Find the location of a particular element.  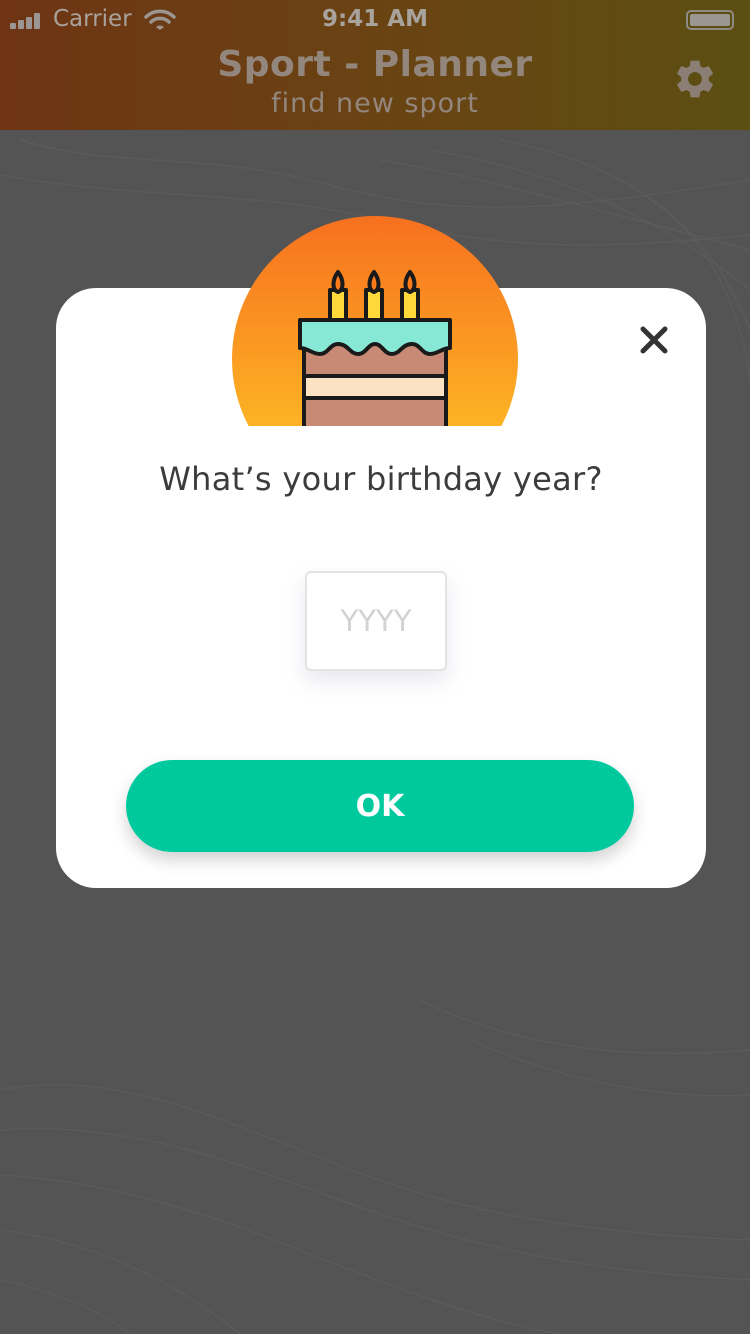

status-bar: Carrier 9:41 AM is located at coordinates (375, 20).